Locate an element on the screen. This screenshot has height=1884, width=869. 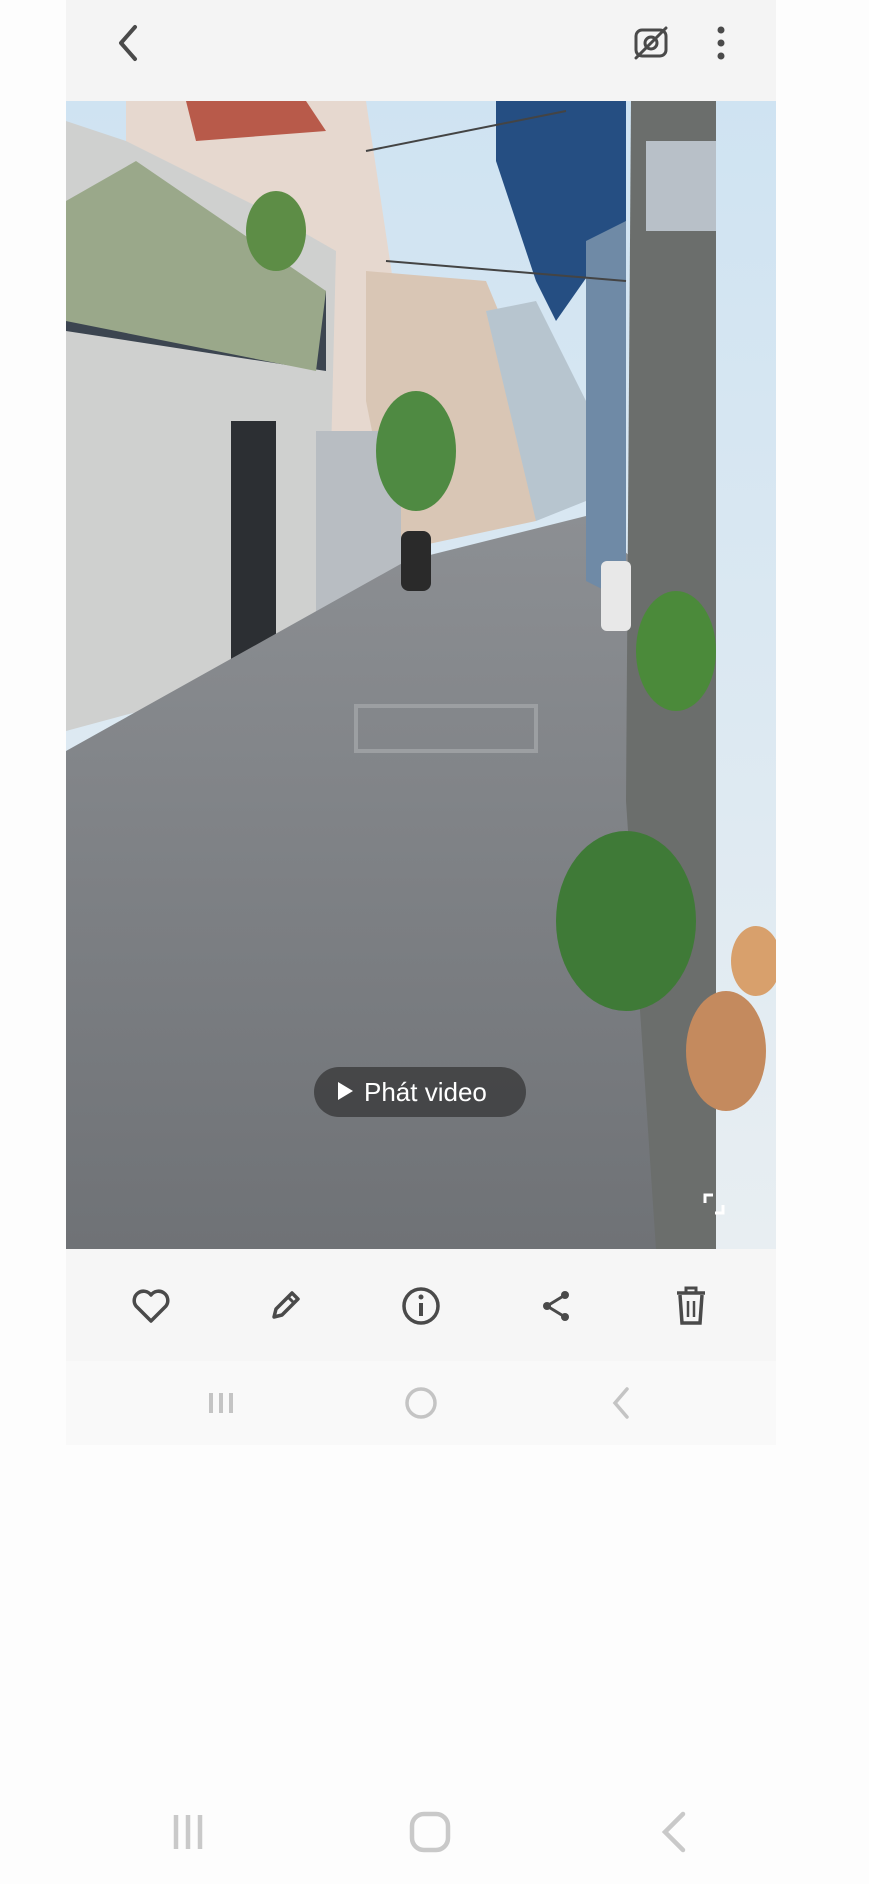
bottom-action-bar is located at coordinates (421, 1305).